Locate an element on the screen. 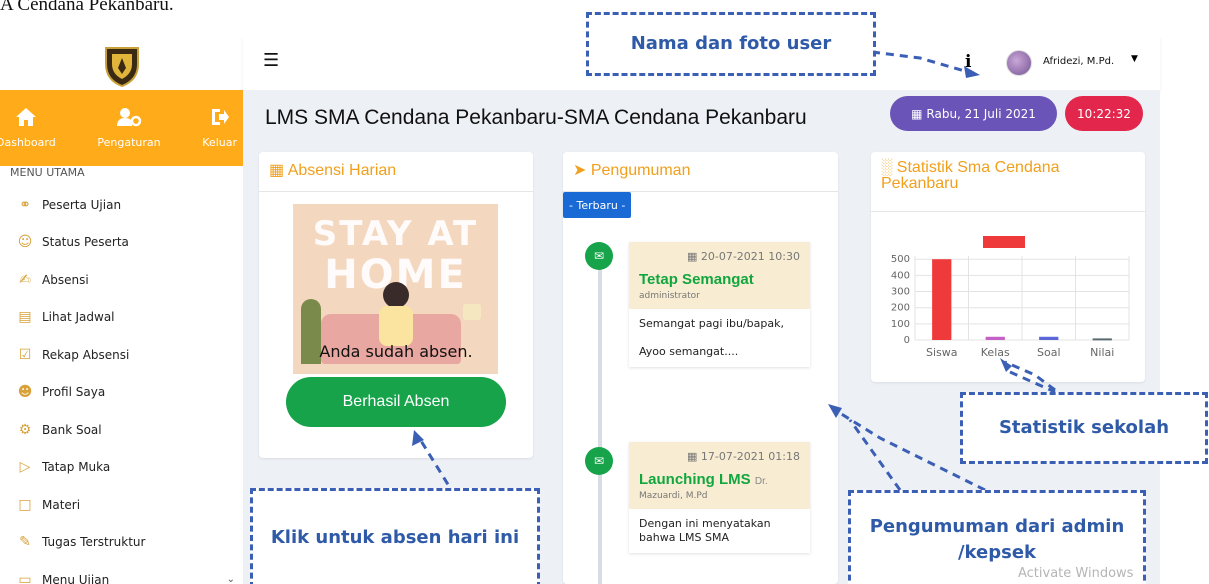 Image resolution: width=1209 pixels, height=584 pixels. y-tick-label: 400 is located at coordinates (900, 275).